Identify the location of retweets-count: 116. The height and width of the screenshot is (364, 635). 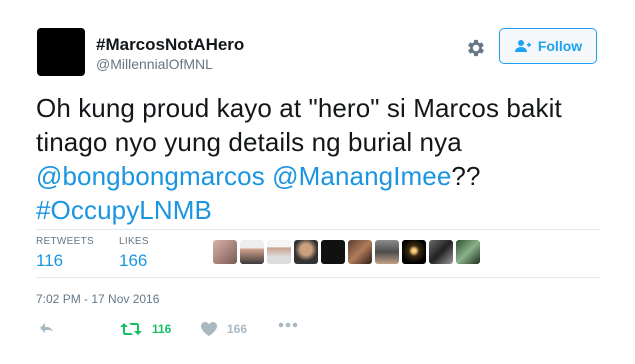
(50, 260).